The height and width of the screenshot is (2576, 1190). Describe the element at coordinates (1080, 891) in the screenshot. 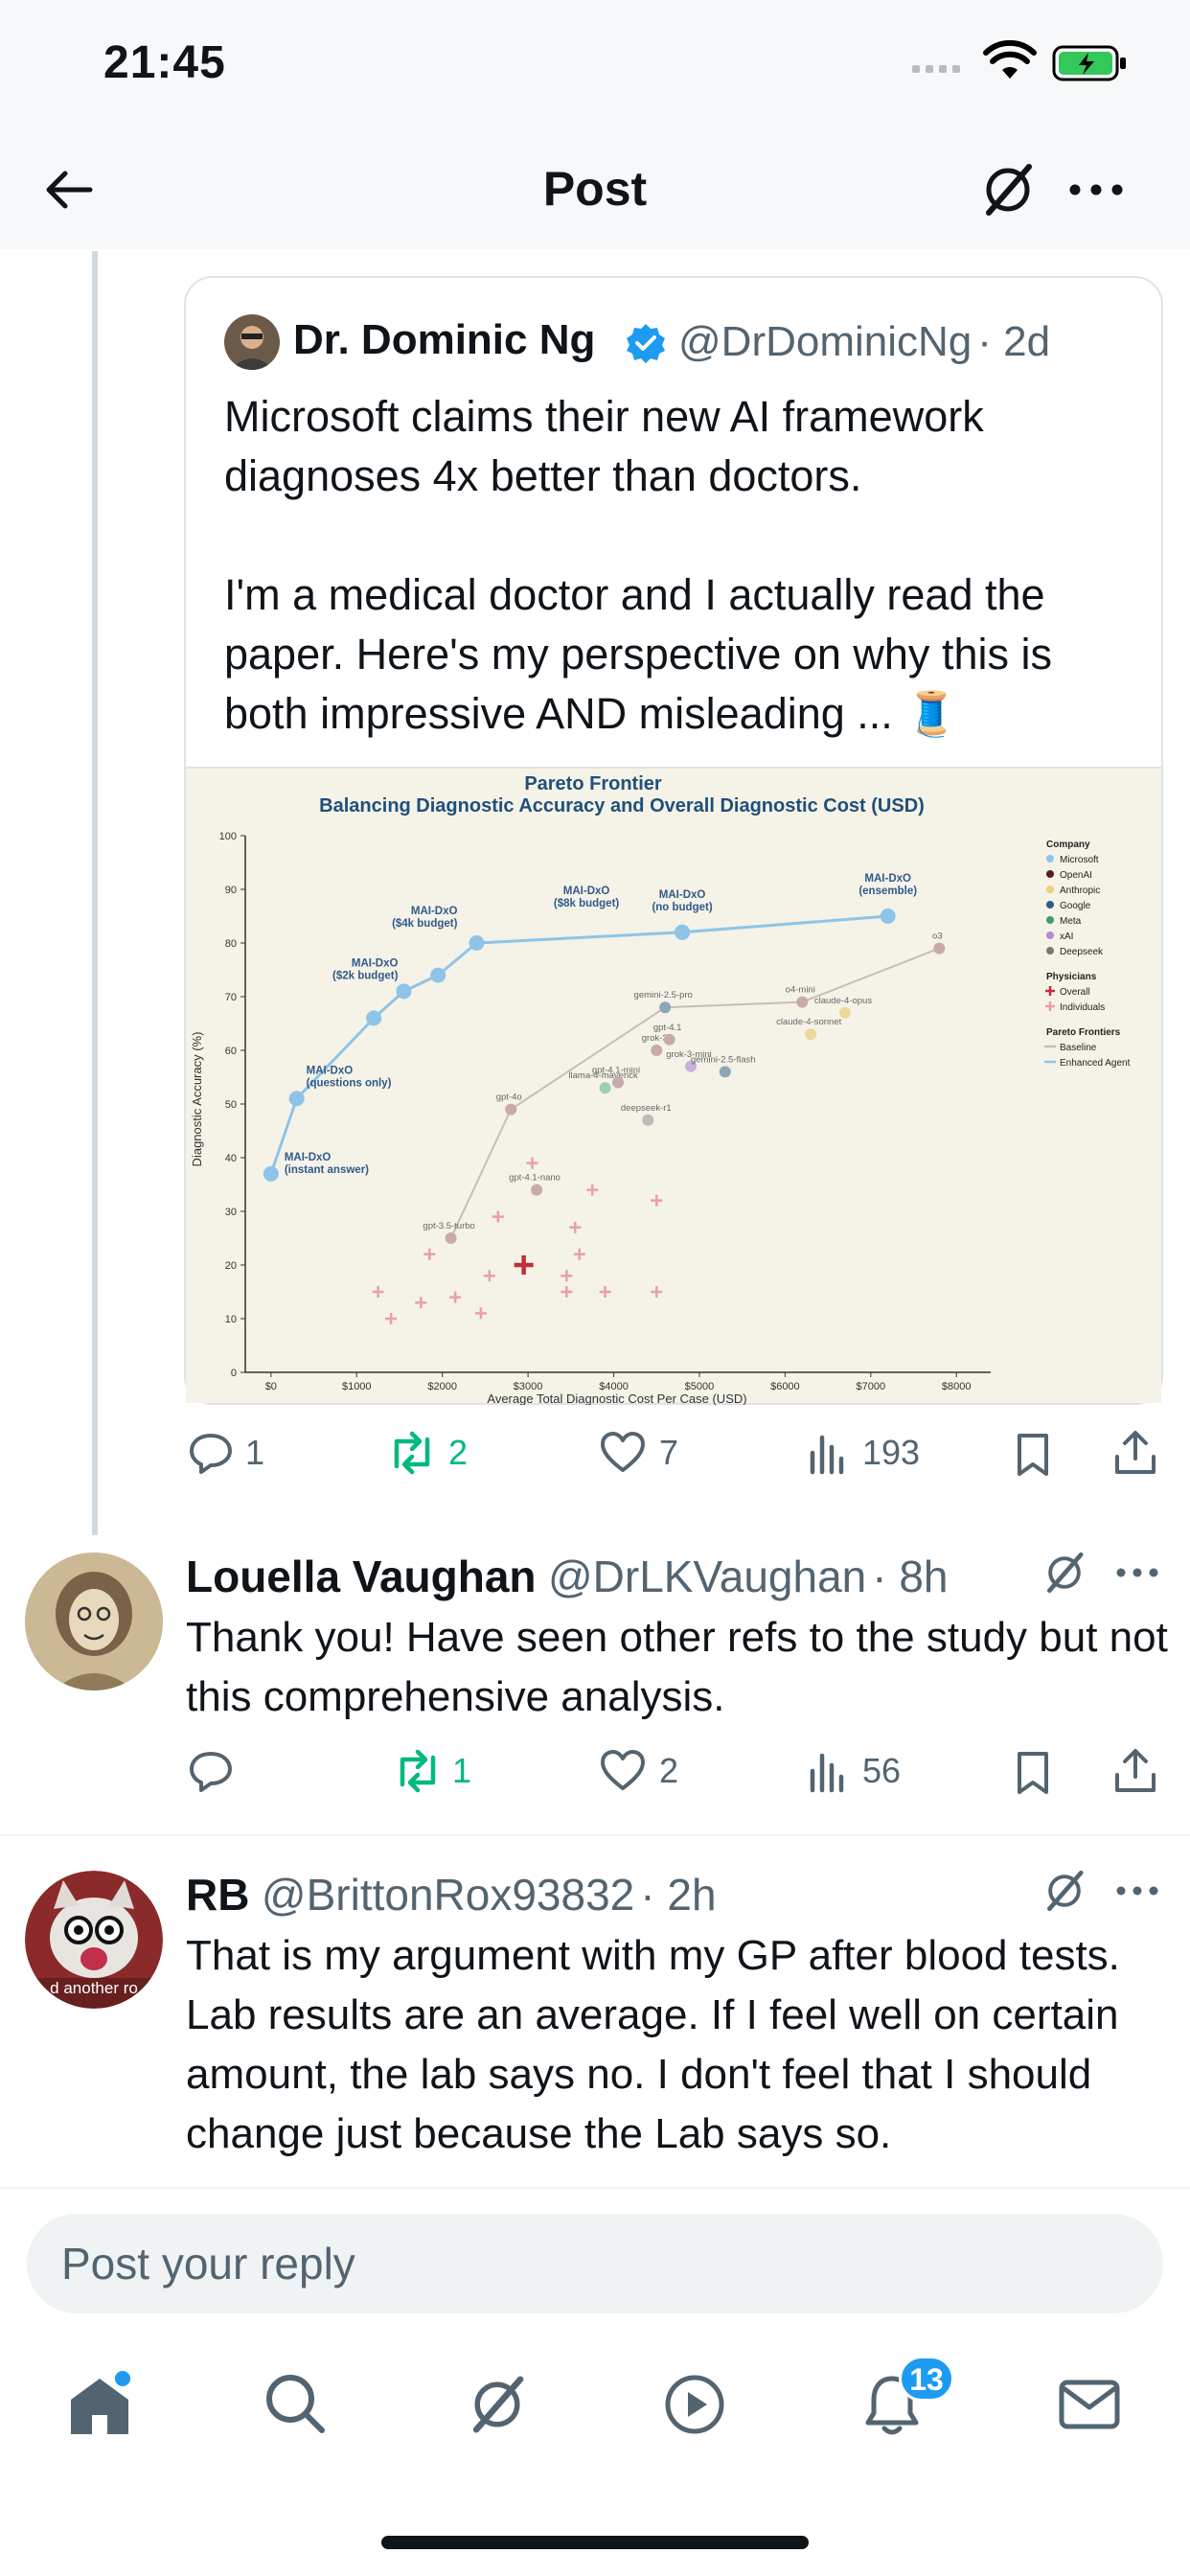

I see `legend-item: Anthropic` at that location.